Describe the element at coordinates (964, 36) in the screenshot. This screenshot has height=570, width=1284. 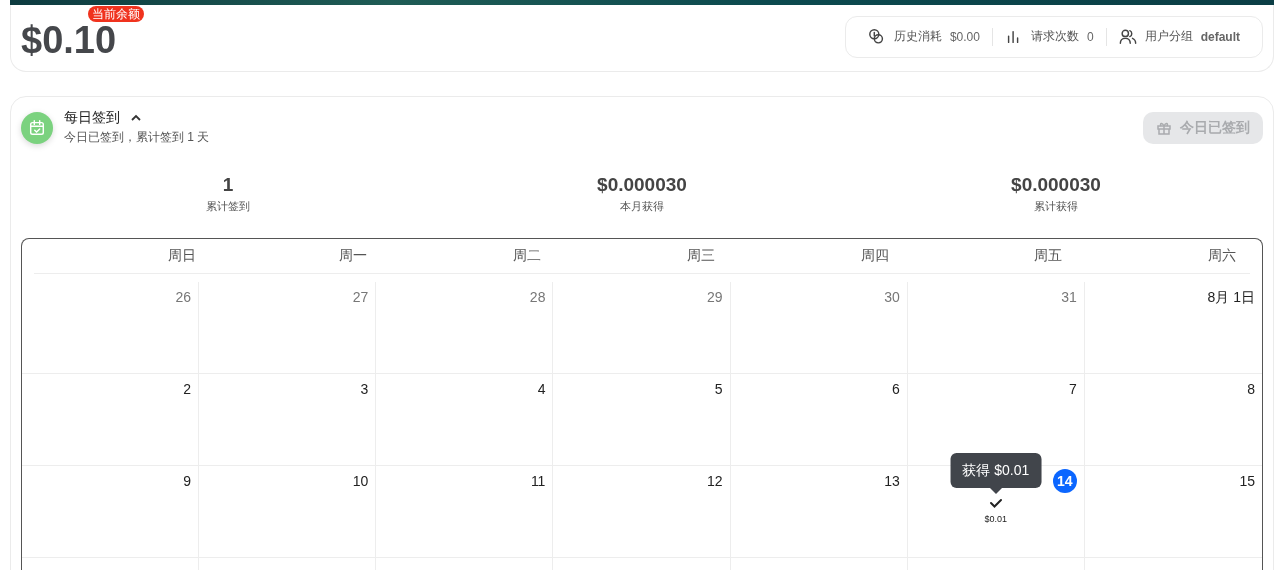
I see `stat-value: $0.00` at that location.